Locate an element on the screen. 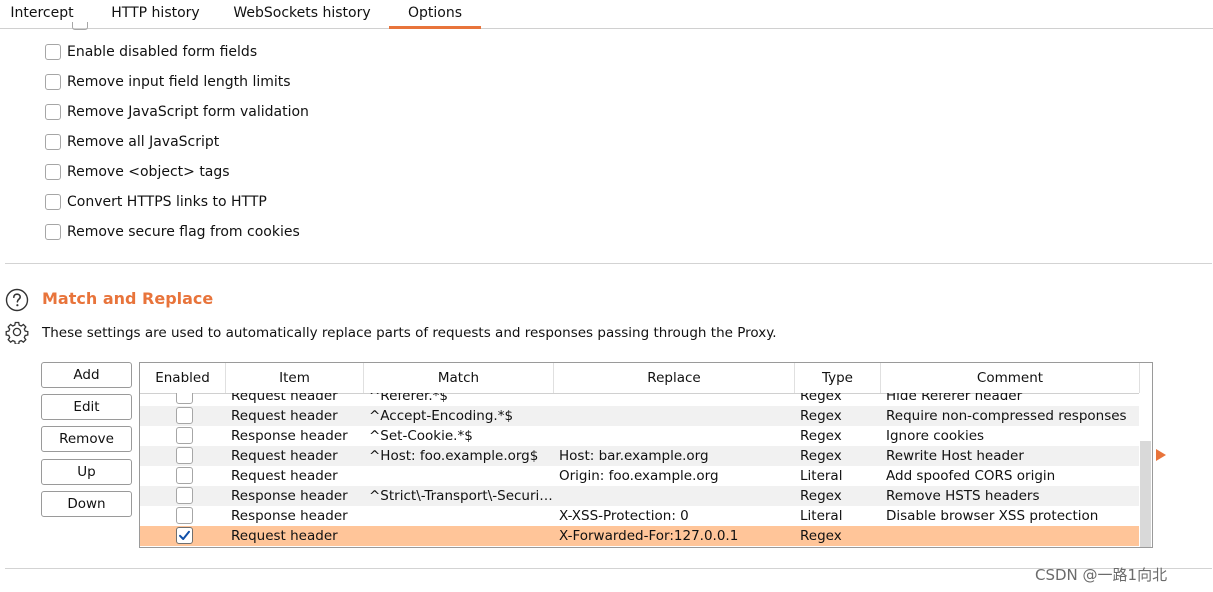  partial-checkbox is located at coordinates (80, 26).